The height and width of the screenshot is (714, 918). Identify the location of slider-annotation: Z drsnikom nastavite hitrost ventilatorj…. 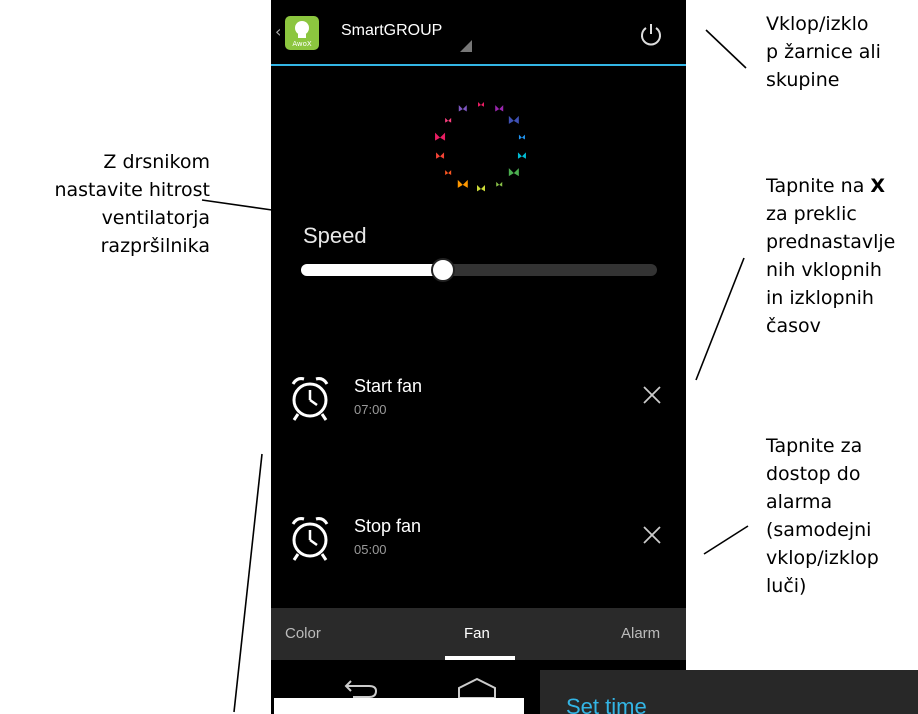
(105, 204).